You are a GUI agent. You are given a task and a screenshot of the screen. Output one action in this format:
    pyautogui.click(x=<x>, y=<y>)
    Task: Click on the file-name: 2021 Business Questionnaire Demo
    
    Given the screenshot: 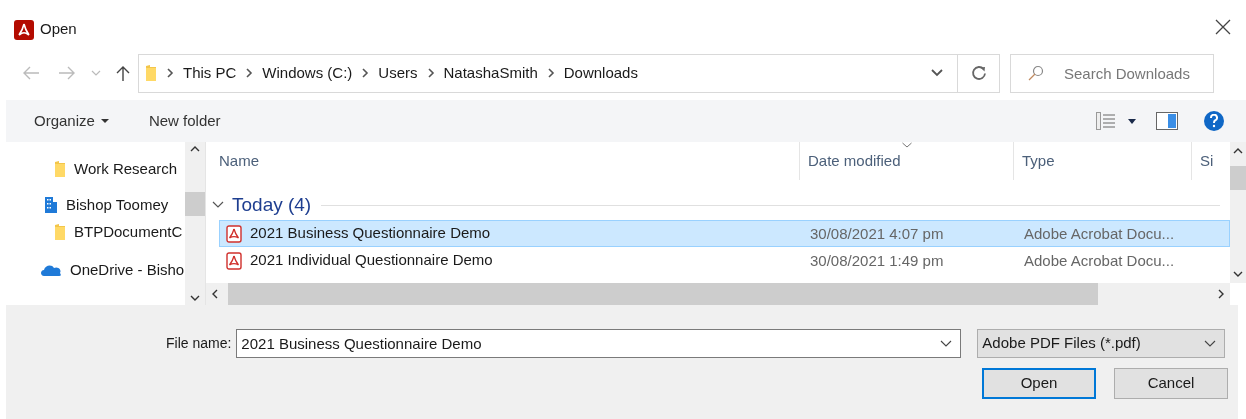 What is the action you would take?
    pyautogui.click(x=370, y=233)
    